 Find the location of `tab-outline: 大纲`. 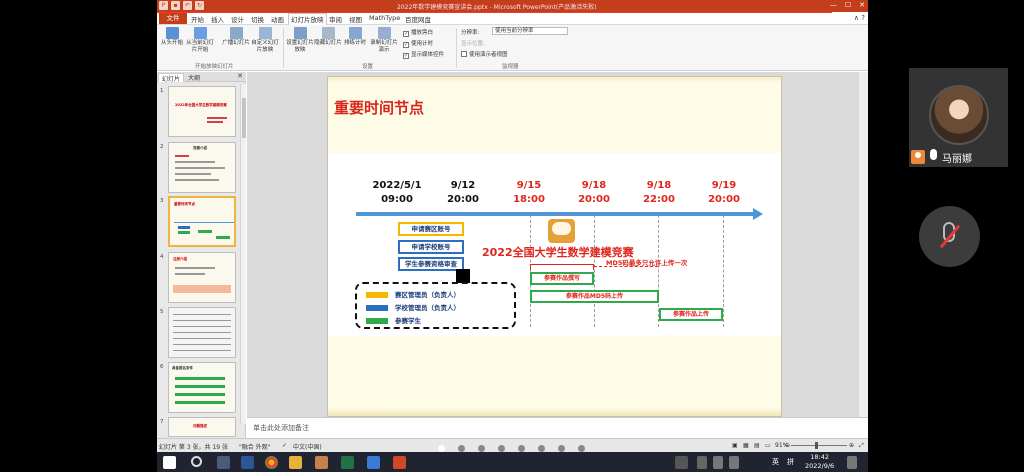

tab-outline: 大纲 is located at coordinates (194, 77).